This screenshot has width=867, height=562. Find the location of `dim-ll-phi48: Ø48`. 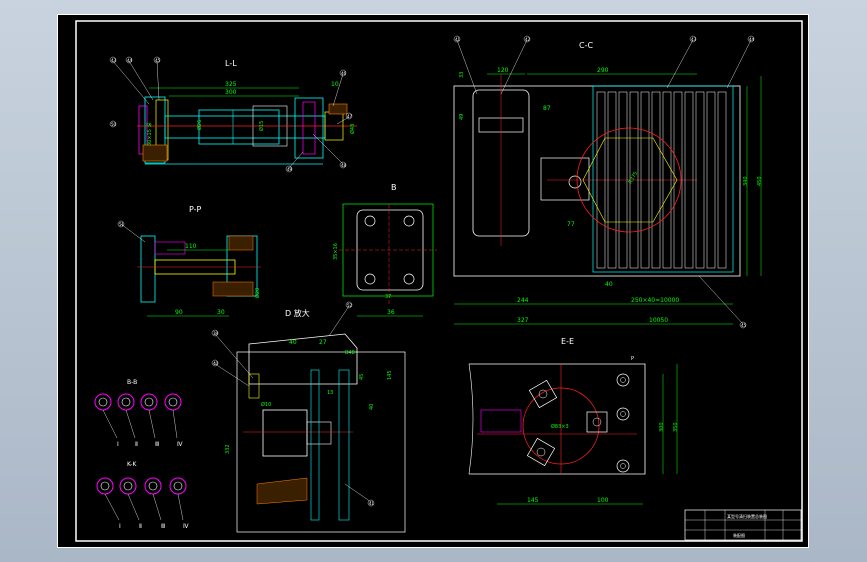

dim-ll-phi48: Ø48 is located at coordinates (352, 129).